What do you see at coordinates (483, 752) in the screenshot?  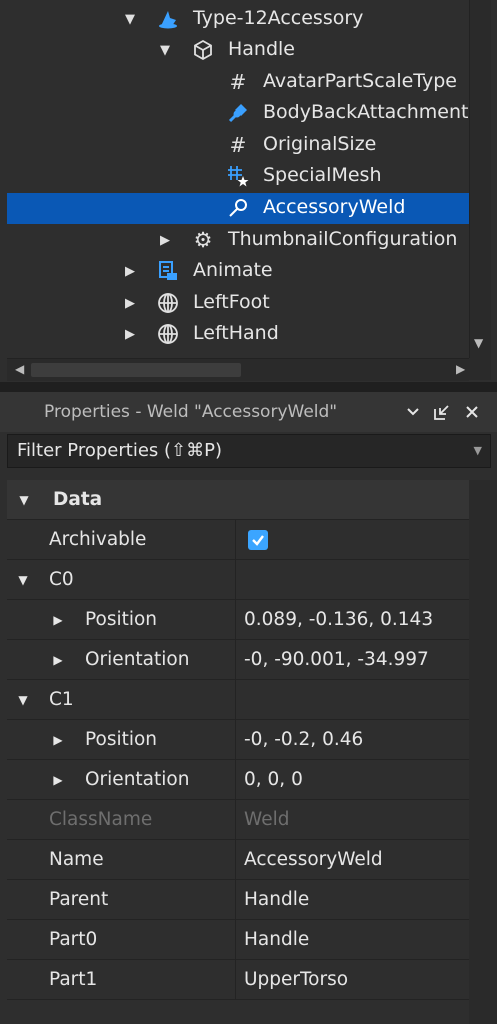 I see `properties-scroll-gutter` at bounding box center [483, 752].